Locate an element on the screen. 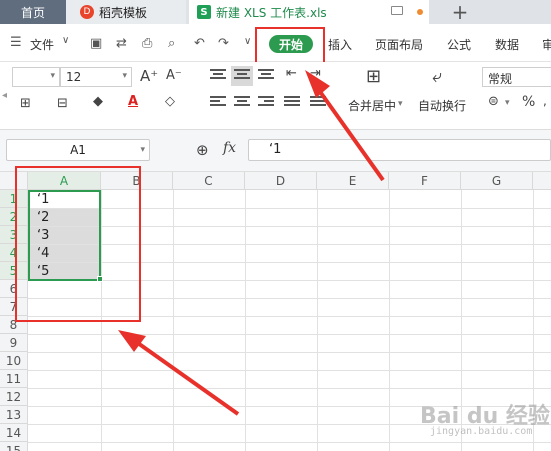  column-header: G is located at coordinates (497, 181).